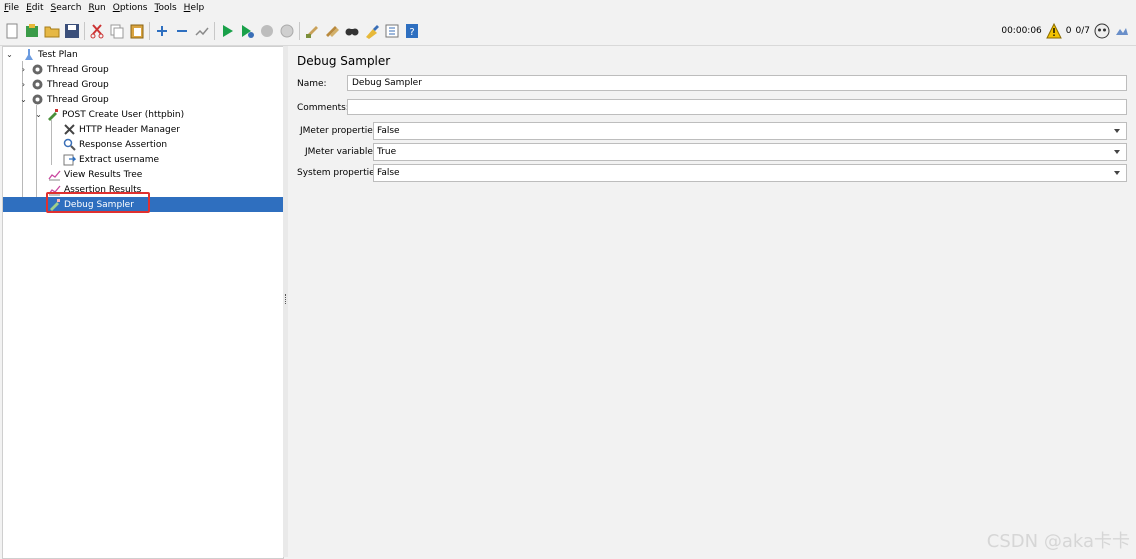 The image size is (1136, 559). I want to click on annotation-highlight-box, so click(98, 202).